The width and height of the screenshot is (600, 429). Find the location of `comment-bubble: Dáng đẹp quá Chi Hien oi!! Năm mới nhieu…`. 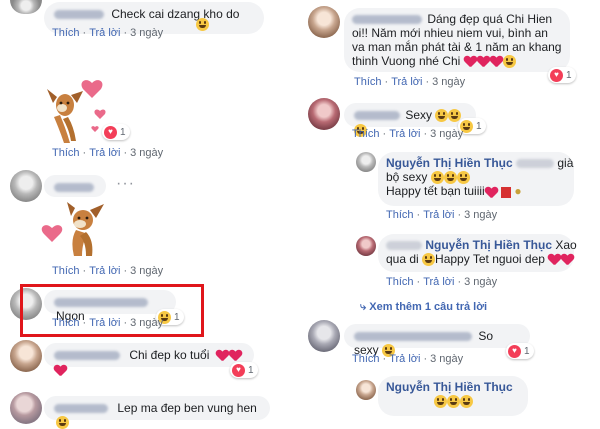

comment-bubble: Dáng đẹp quá Chi Hien oi!! Năm mới nhieu… is located at coordinates (457, 40).